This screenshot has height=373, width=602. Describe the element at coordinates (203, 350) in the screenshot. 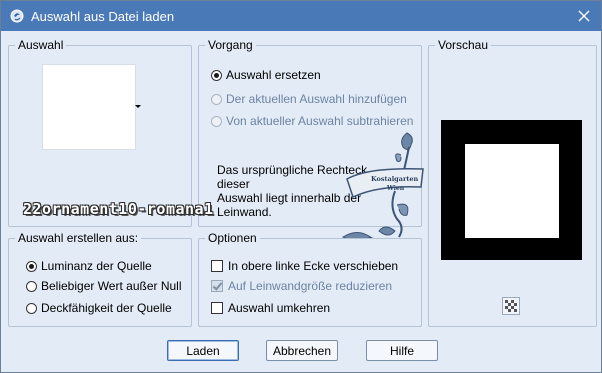

I see `load-button: Laden` at that location.